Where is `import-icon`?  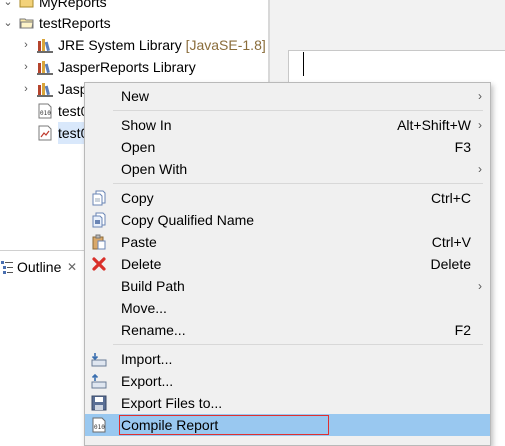 import-icon is located at coordinates (99, 360).